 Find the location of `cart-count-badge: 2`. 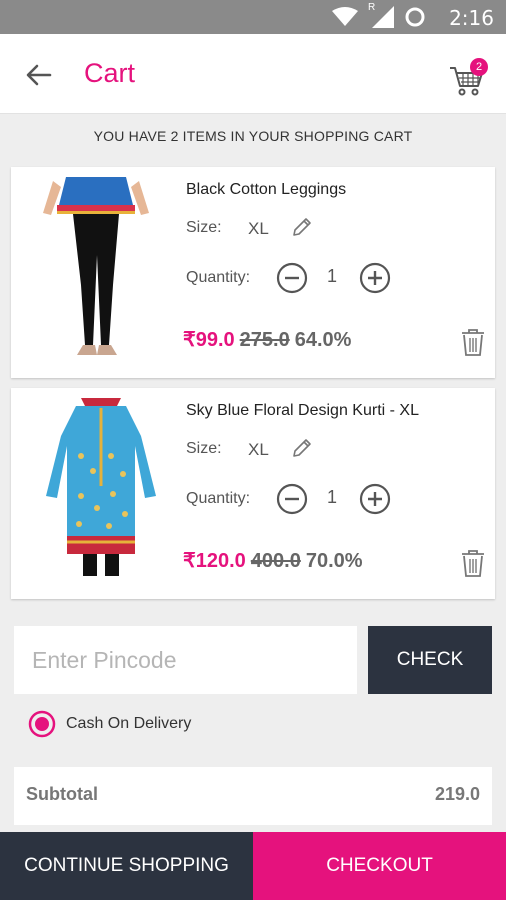

cart-count-badge: 2 is located at coordinates (479, 67).